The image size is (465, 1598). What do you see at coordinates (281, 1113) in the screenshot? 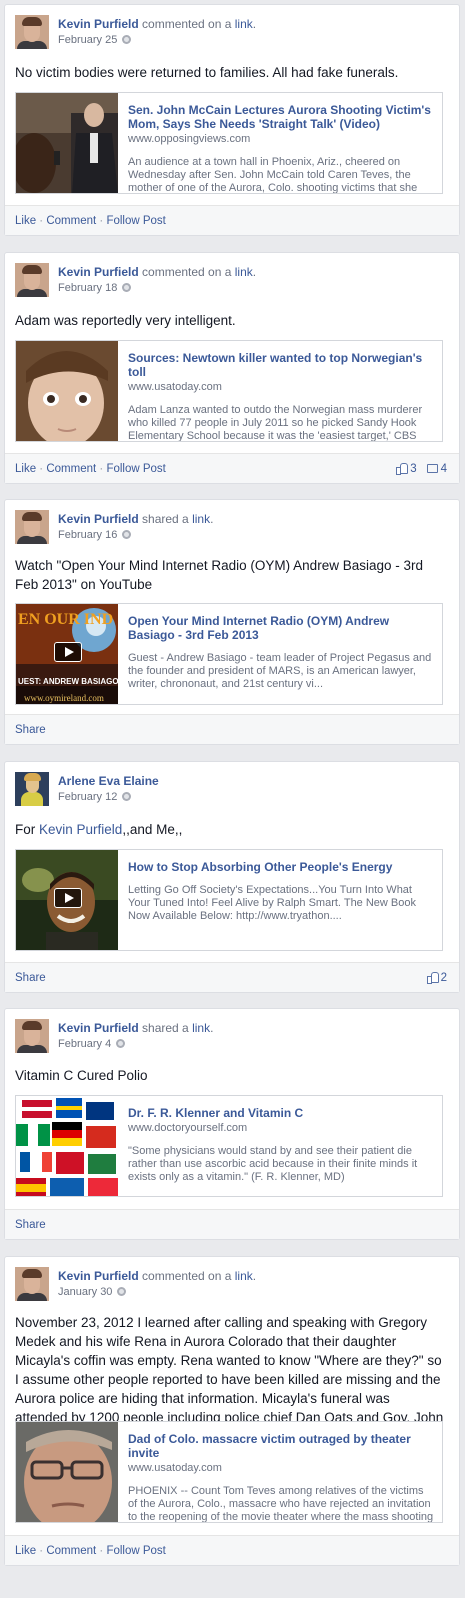
I see `share-title: Dr. F. R. Klenner and Vitamin C` at bounding box center [281, 1113].